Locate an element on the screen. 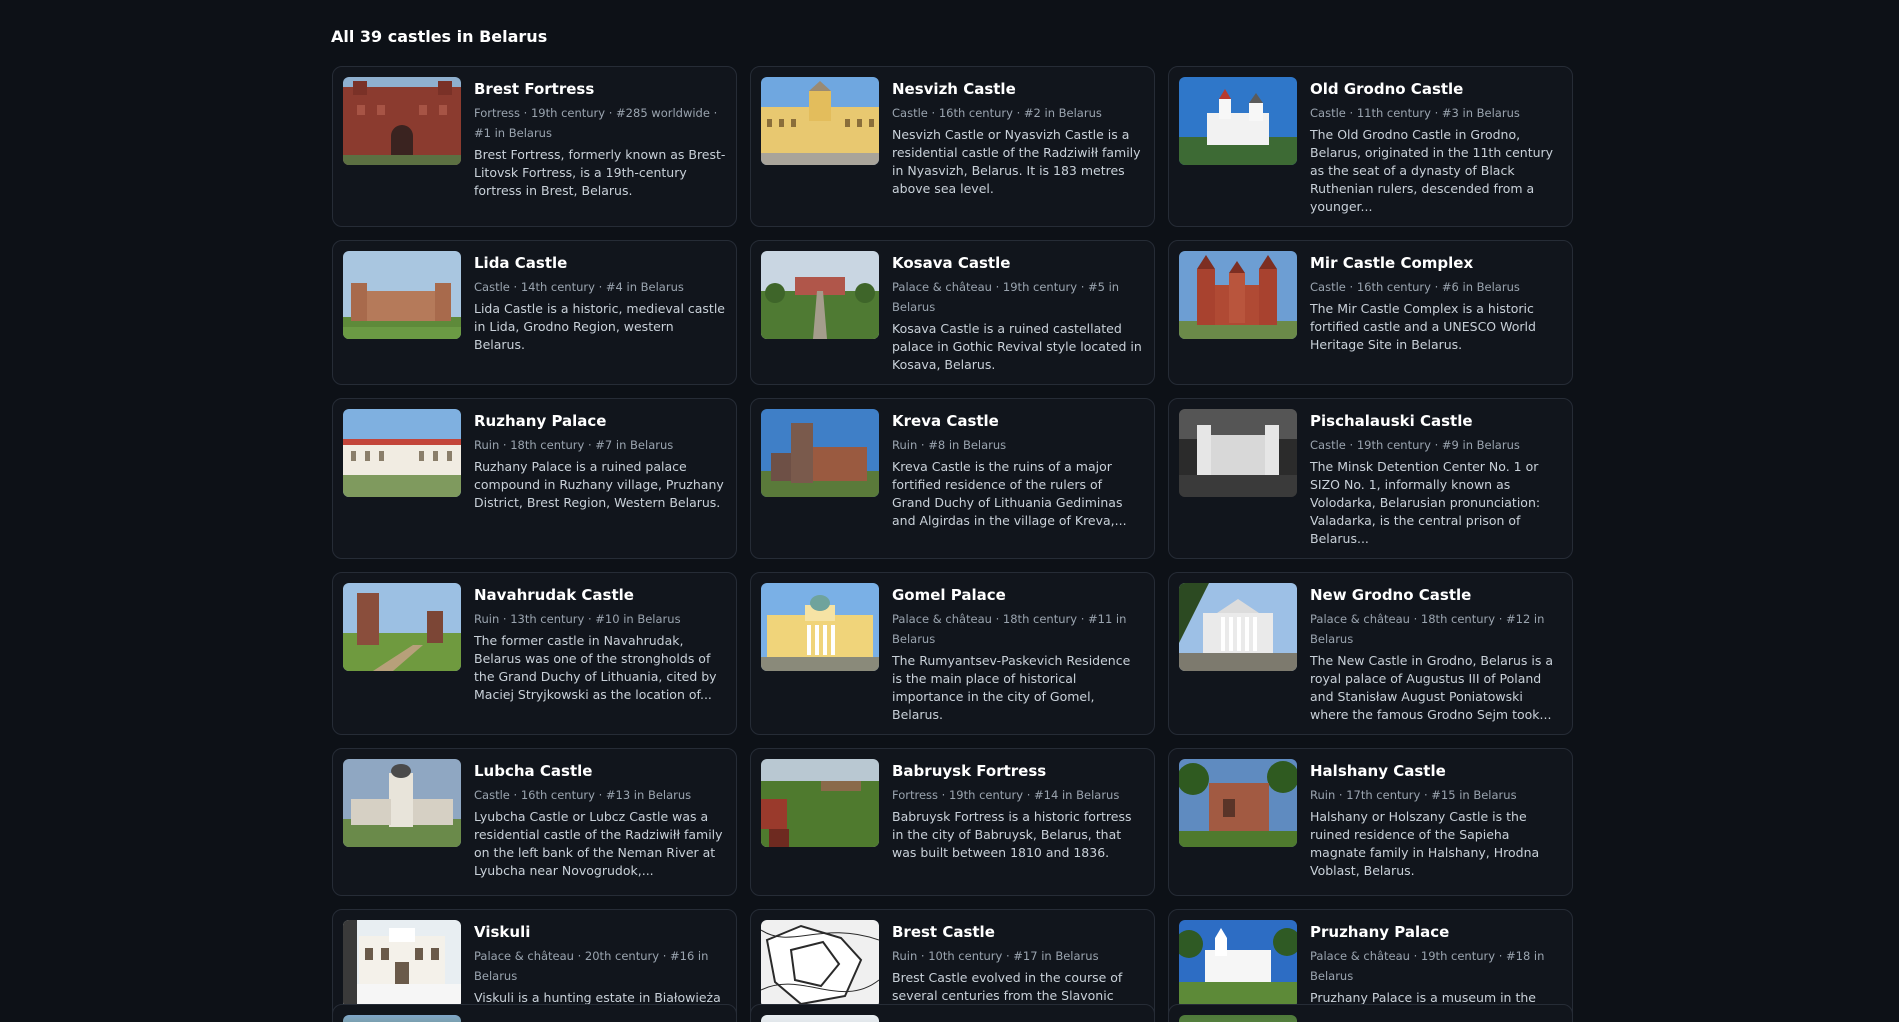  castle-meta: Castle · 16th century · #13 in Belarus is located at coordinates (583, 795).